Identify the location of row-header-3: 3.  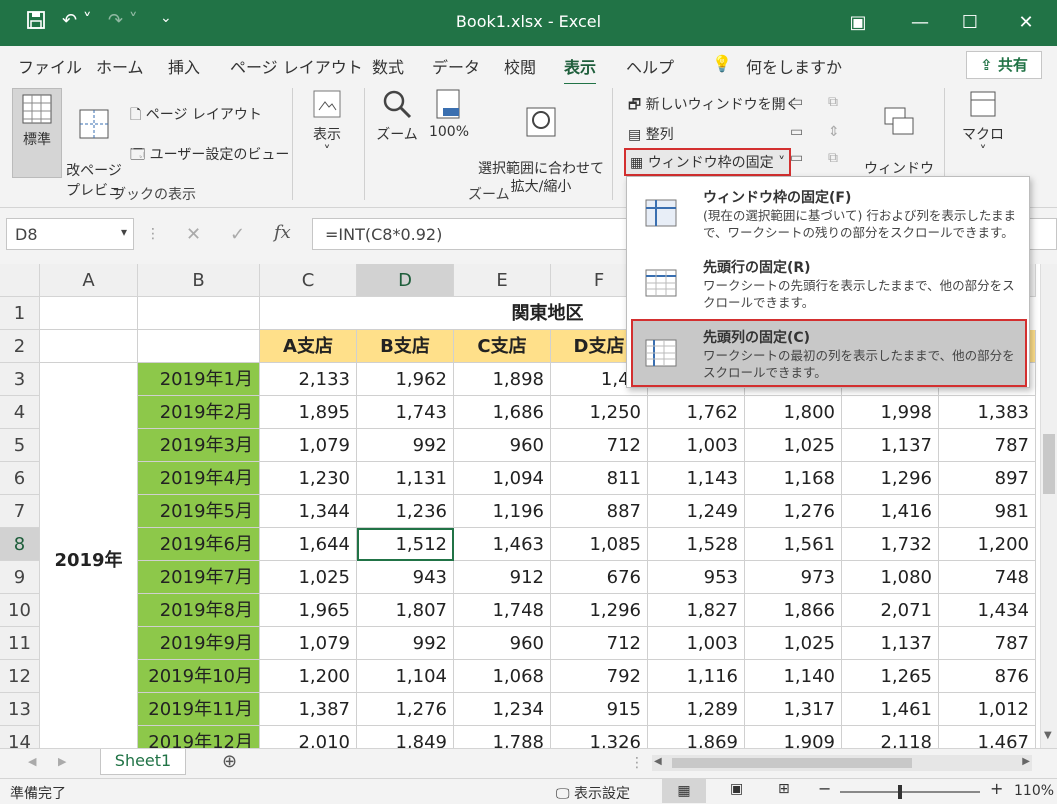
(20, 379).